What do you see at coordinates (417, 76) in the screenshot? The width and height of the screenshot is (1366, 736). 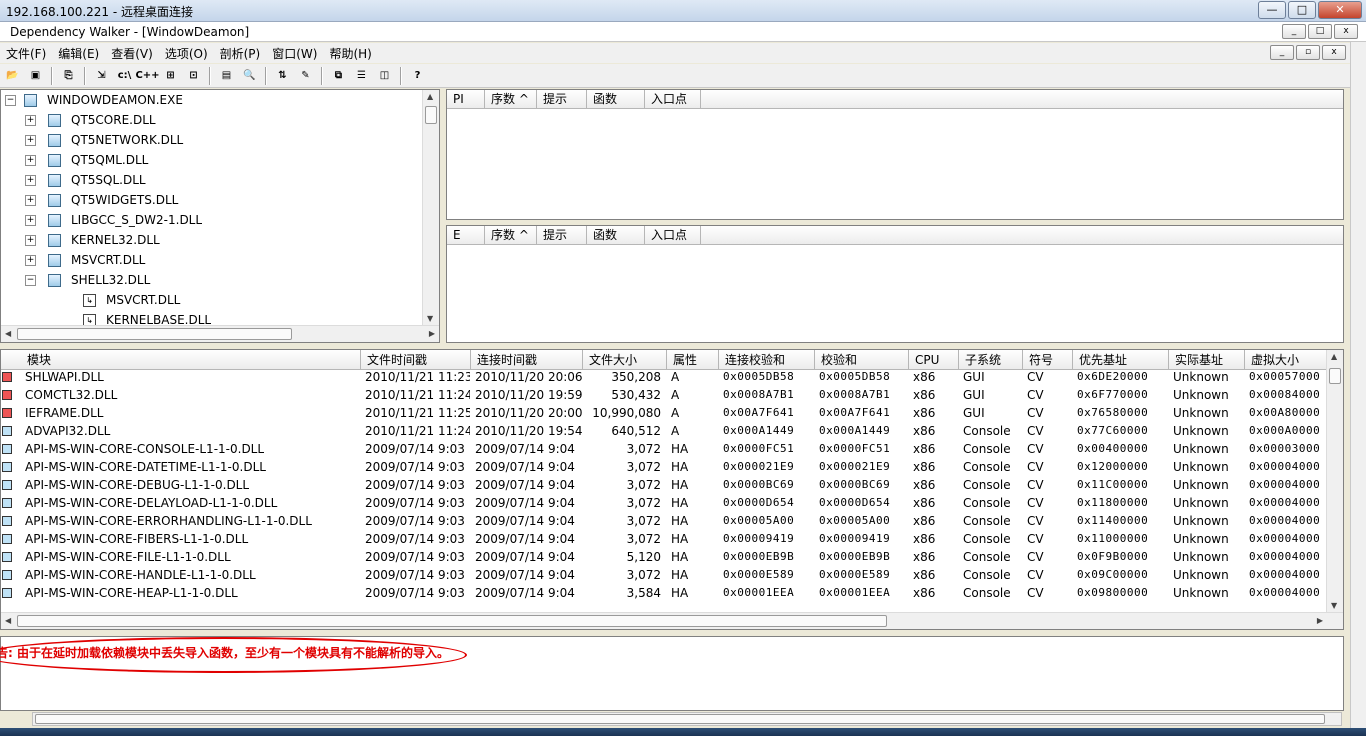 I see `help-button: ?` at bounding box center [417, 76].